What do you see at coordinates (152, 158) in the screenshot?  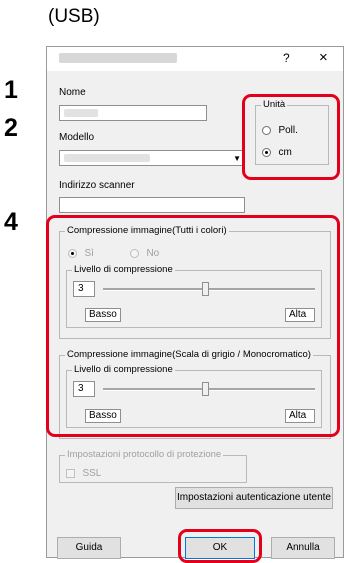 I see `modello-select: ▼` at bounding box center [152, 158].